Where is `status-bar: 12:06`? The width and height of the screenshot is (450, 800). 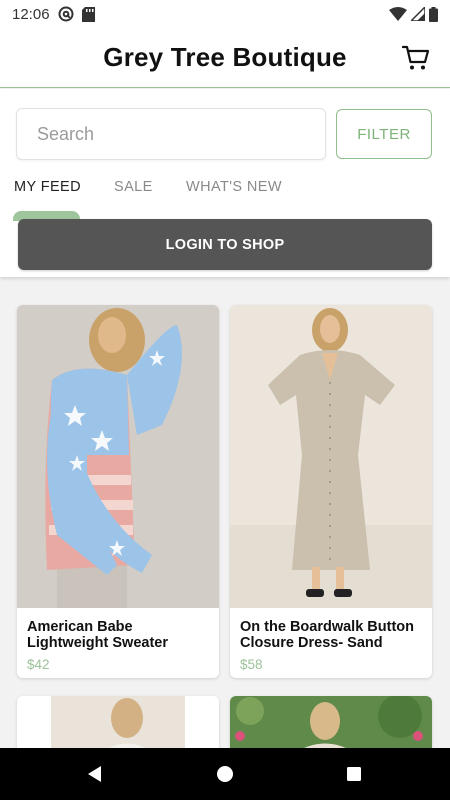 status-bar: 12:06 is located at coordinates (225, 14).